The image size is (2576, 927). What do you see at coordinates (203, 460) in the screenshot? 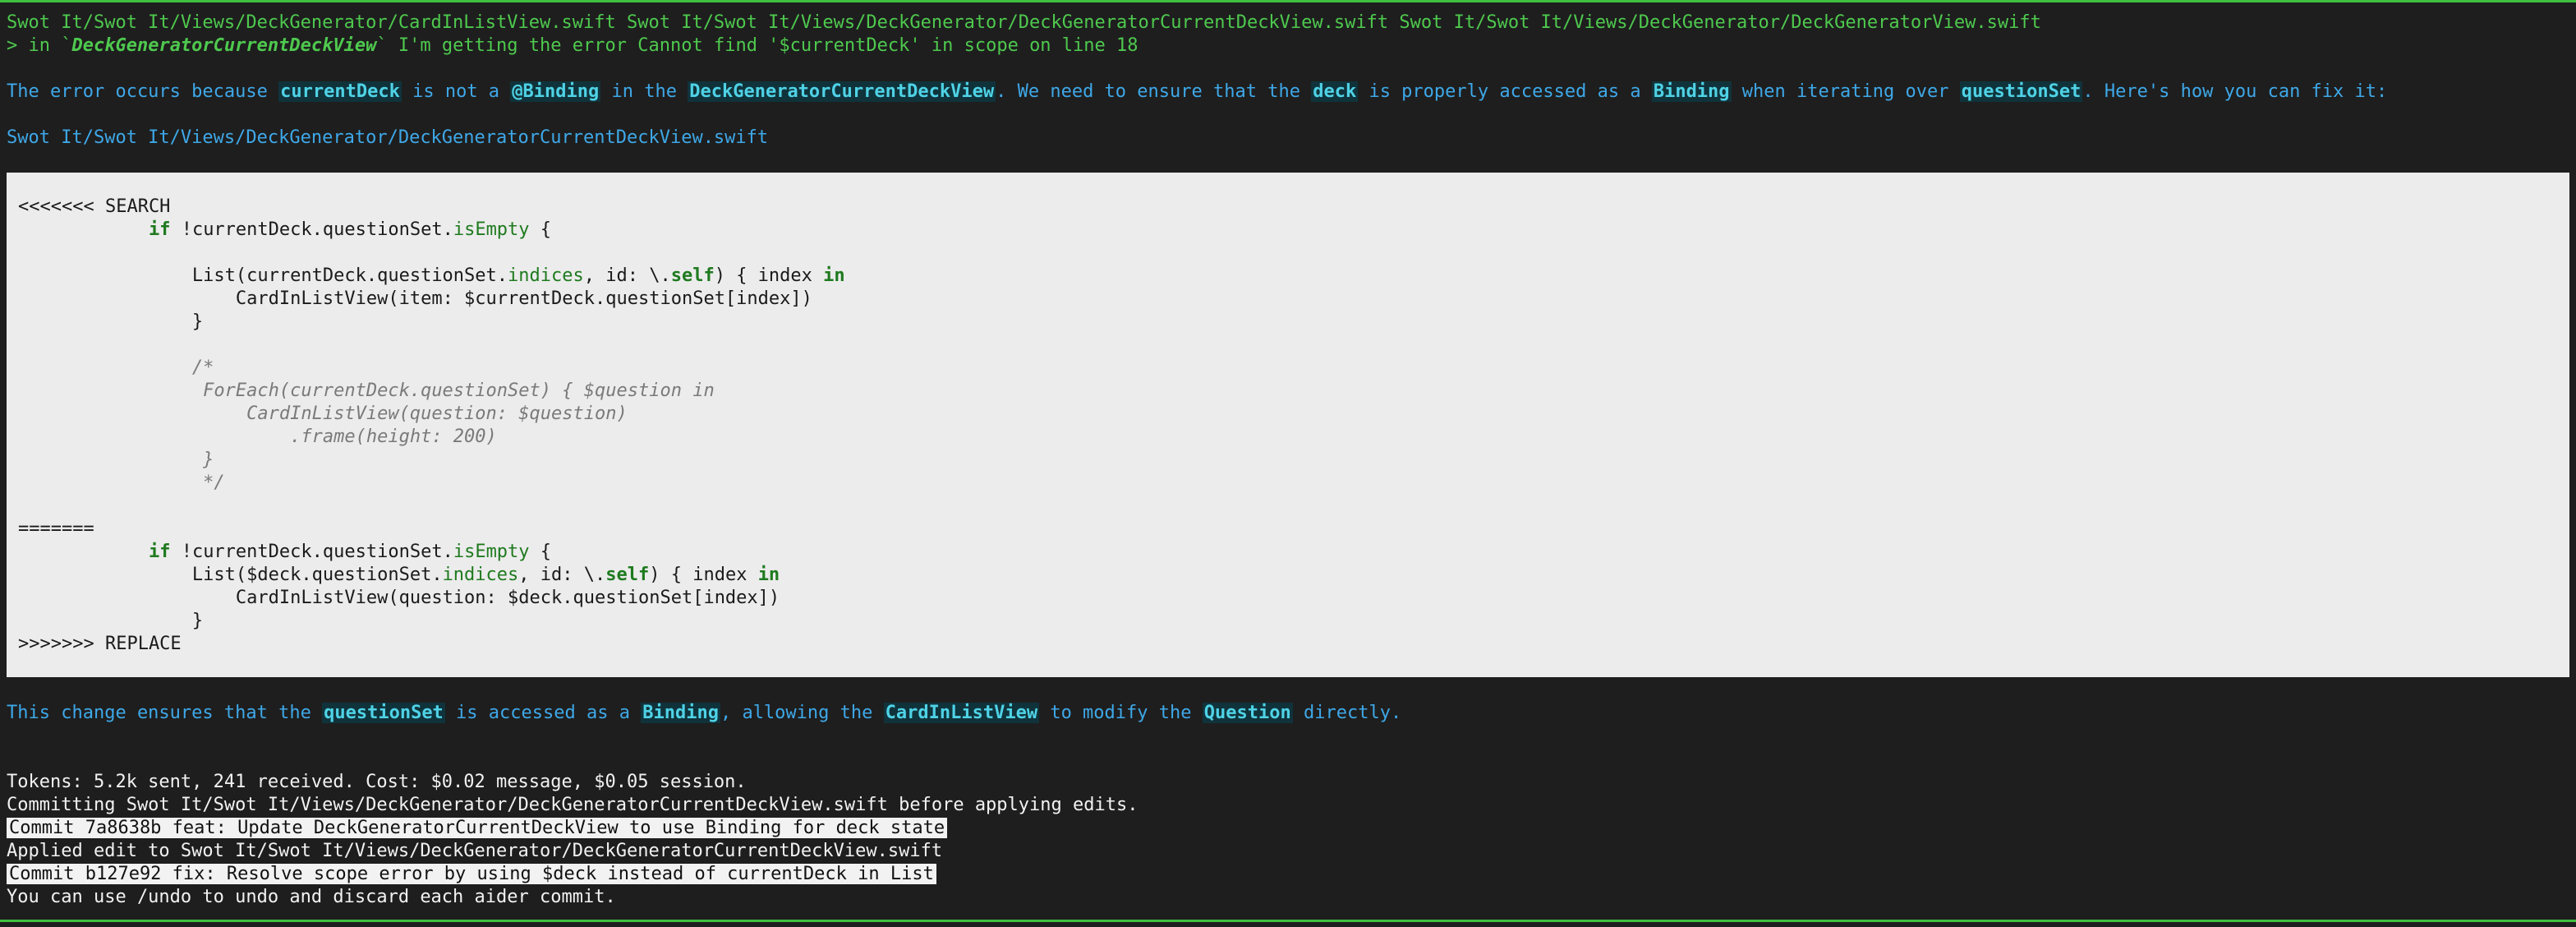
I see `comment-text: }` at bounding box center [203, 460].